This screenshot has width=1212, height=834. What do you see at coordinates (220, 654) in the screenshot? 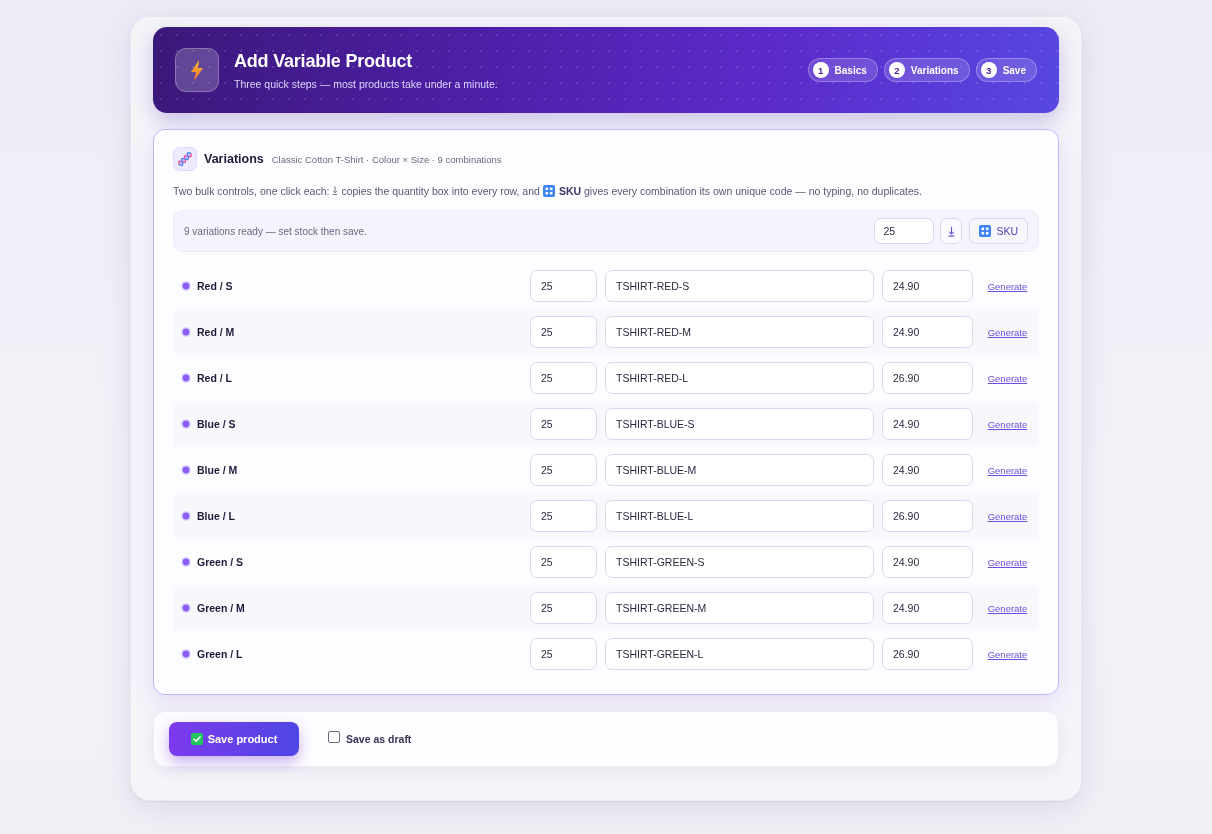
I see `variation-name: Green / L` at bounding box center [220, 654].